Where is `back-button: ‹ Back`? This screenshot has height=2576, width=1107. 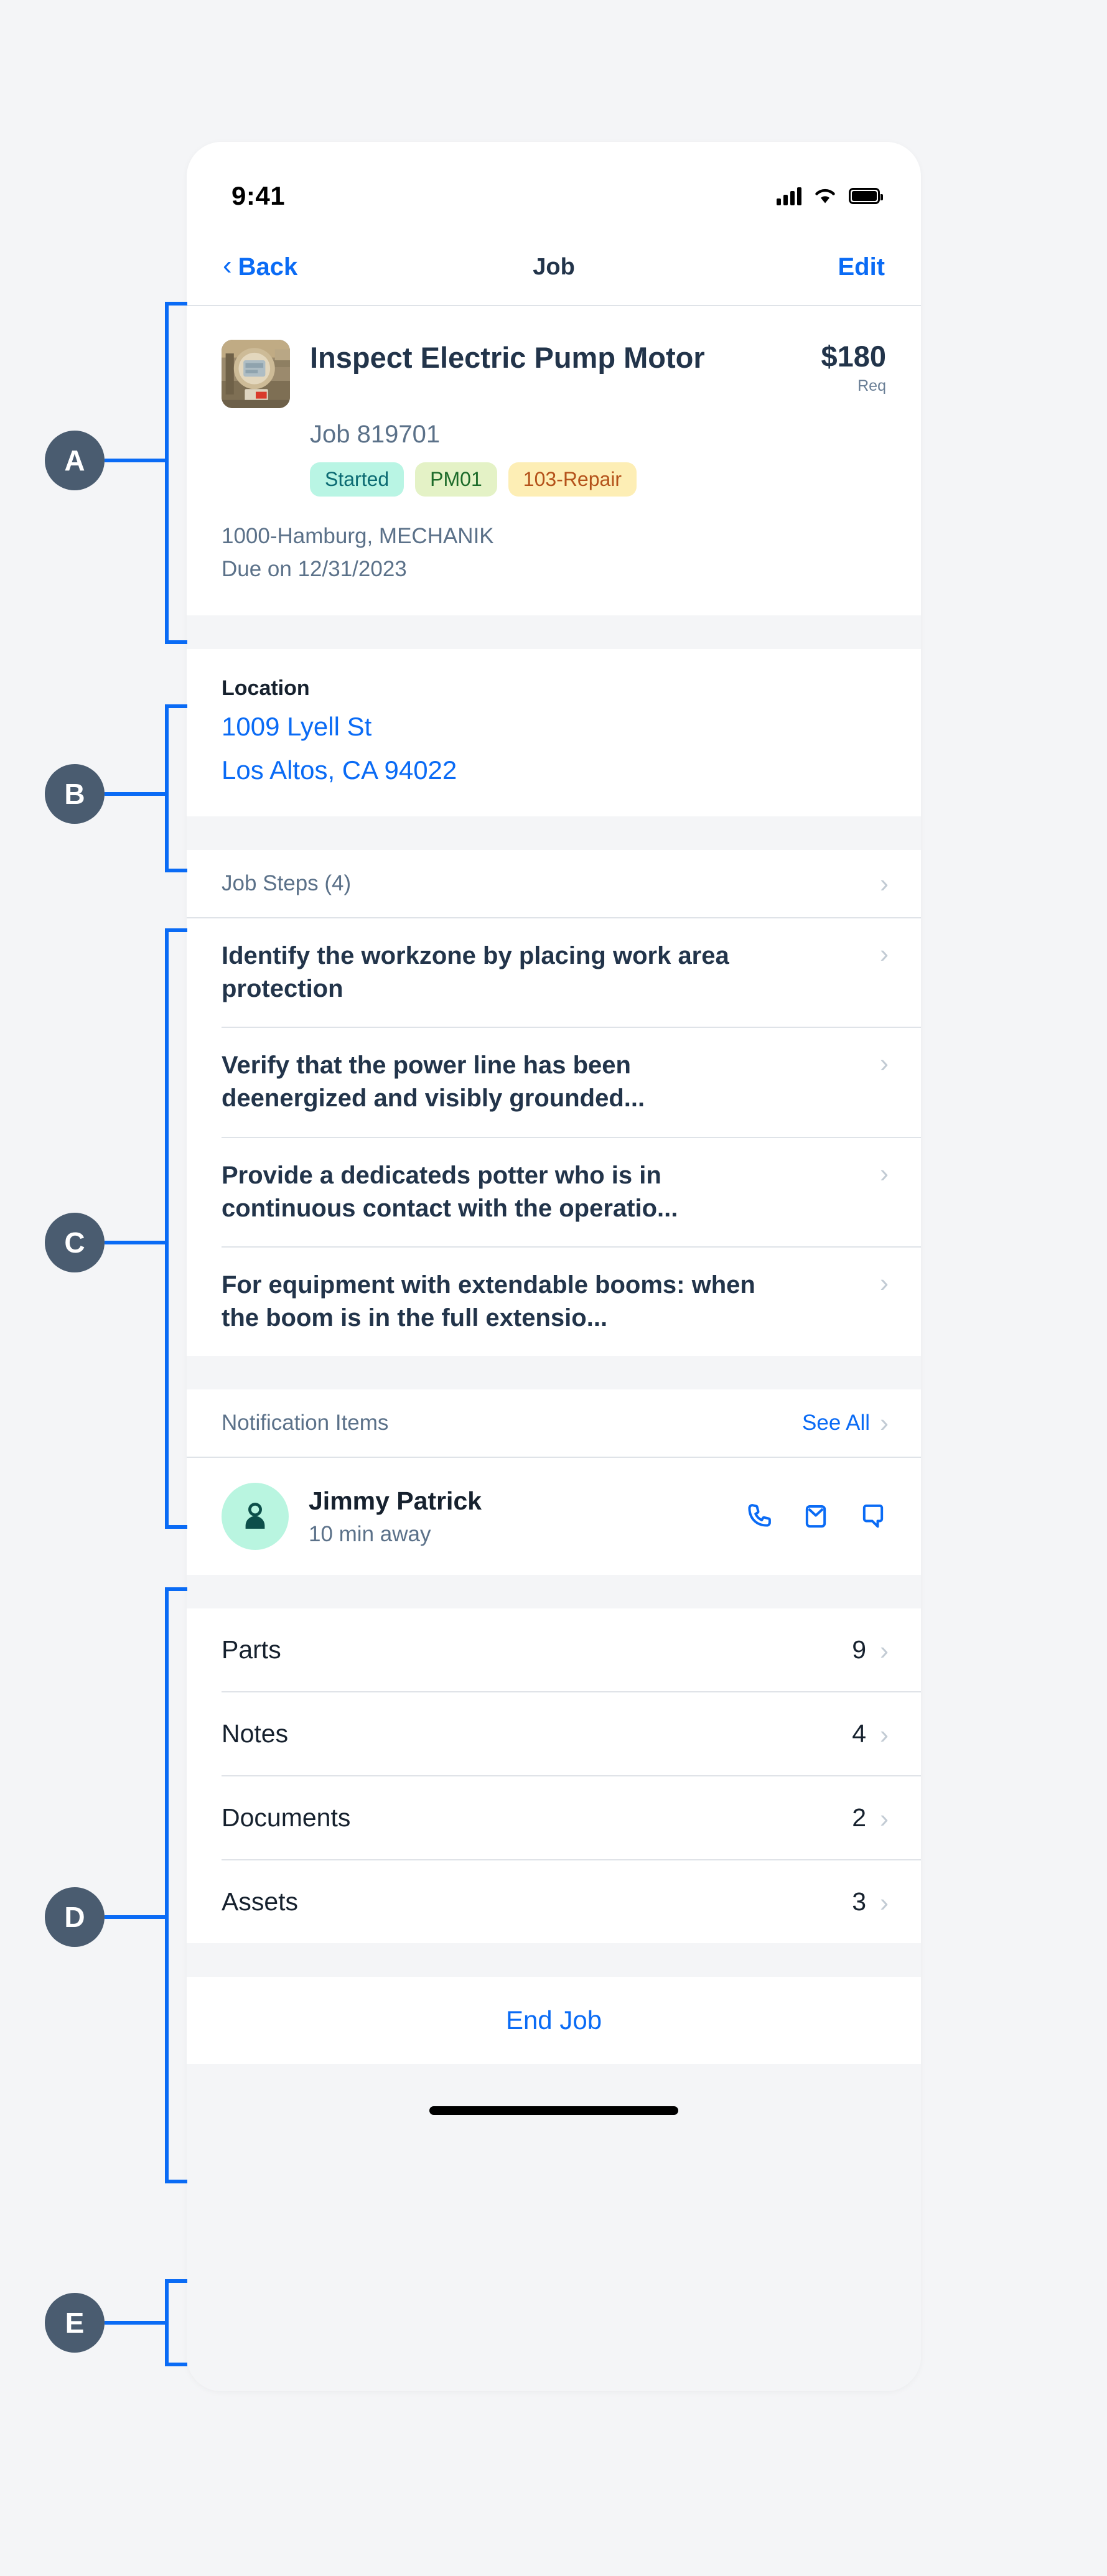
back-button: ‹ Back is located at coordinates (260, 266).